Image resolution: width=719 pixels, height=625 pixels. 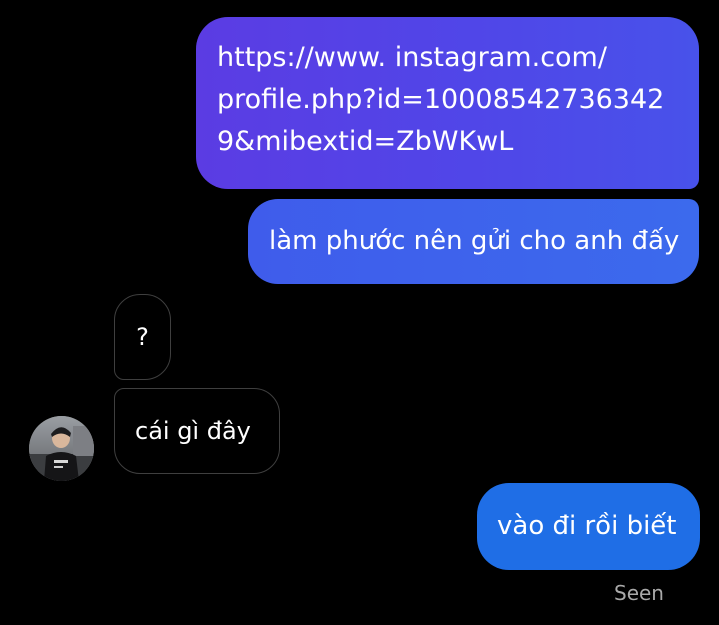 I want to click on received-message-text: ?, so click(x=142, y=337).